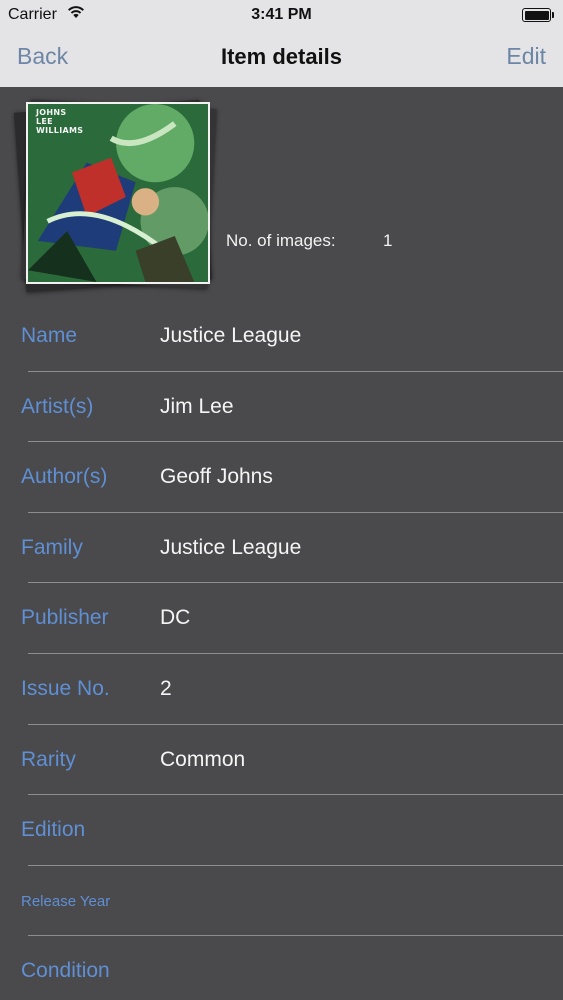 The image size is (563, 1000). What do you see at coordinates (388, 240) in the screenshot?
I see `images-count-value: 1` at bounding box center [388, 240].